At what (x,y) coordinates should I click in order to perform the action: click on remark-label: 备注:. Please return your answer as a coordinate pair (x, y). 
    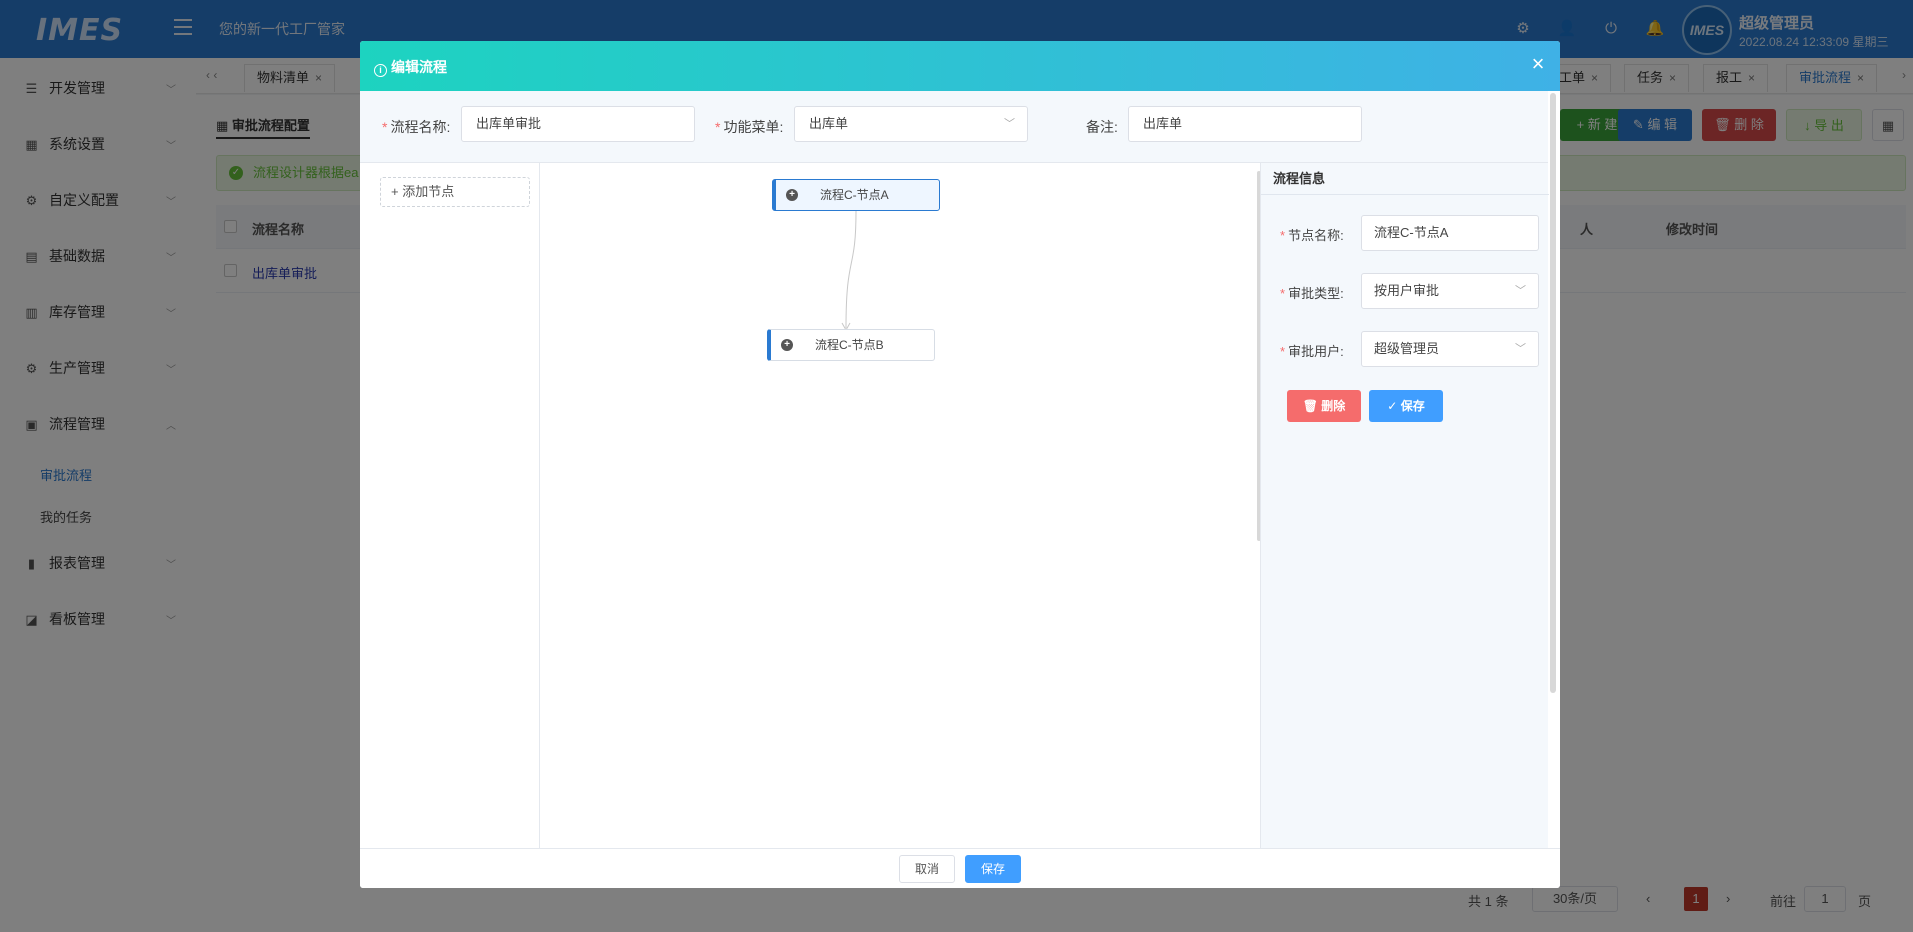
    Looking at the image, I should click on (1102, 127).